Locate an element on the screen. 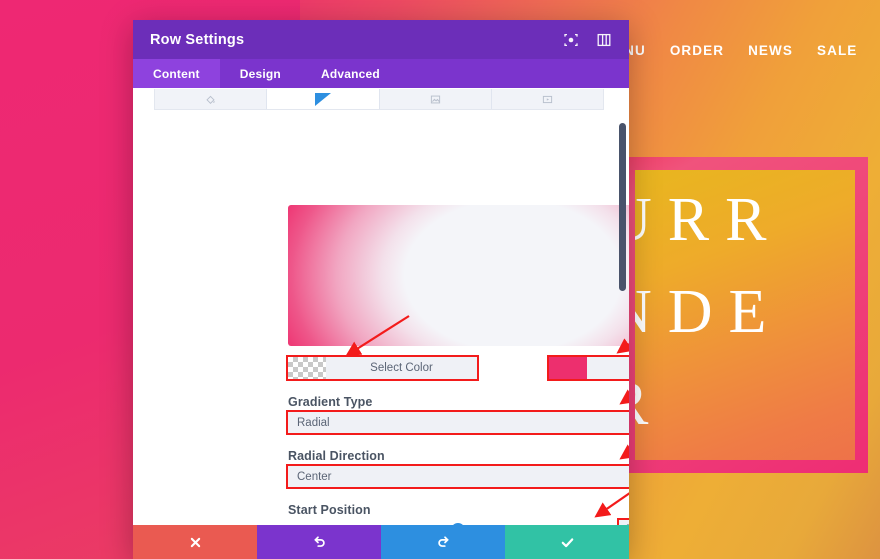  gradient-type-label: Gradient Type is located at coordinates (330, 402).